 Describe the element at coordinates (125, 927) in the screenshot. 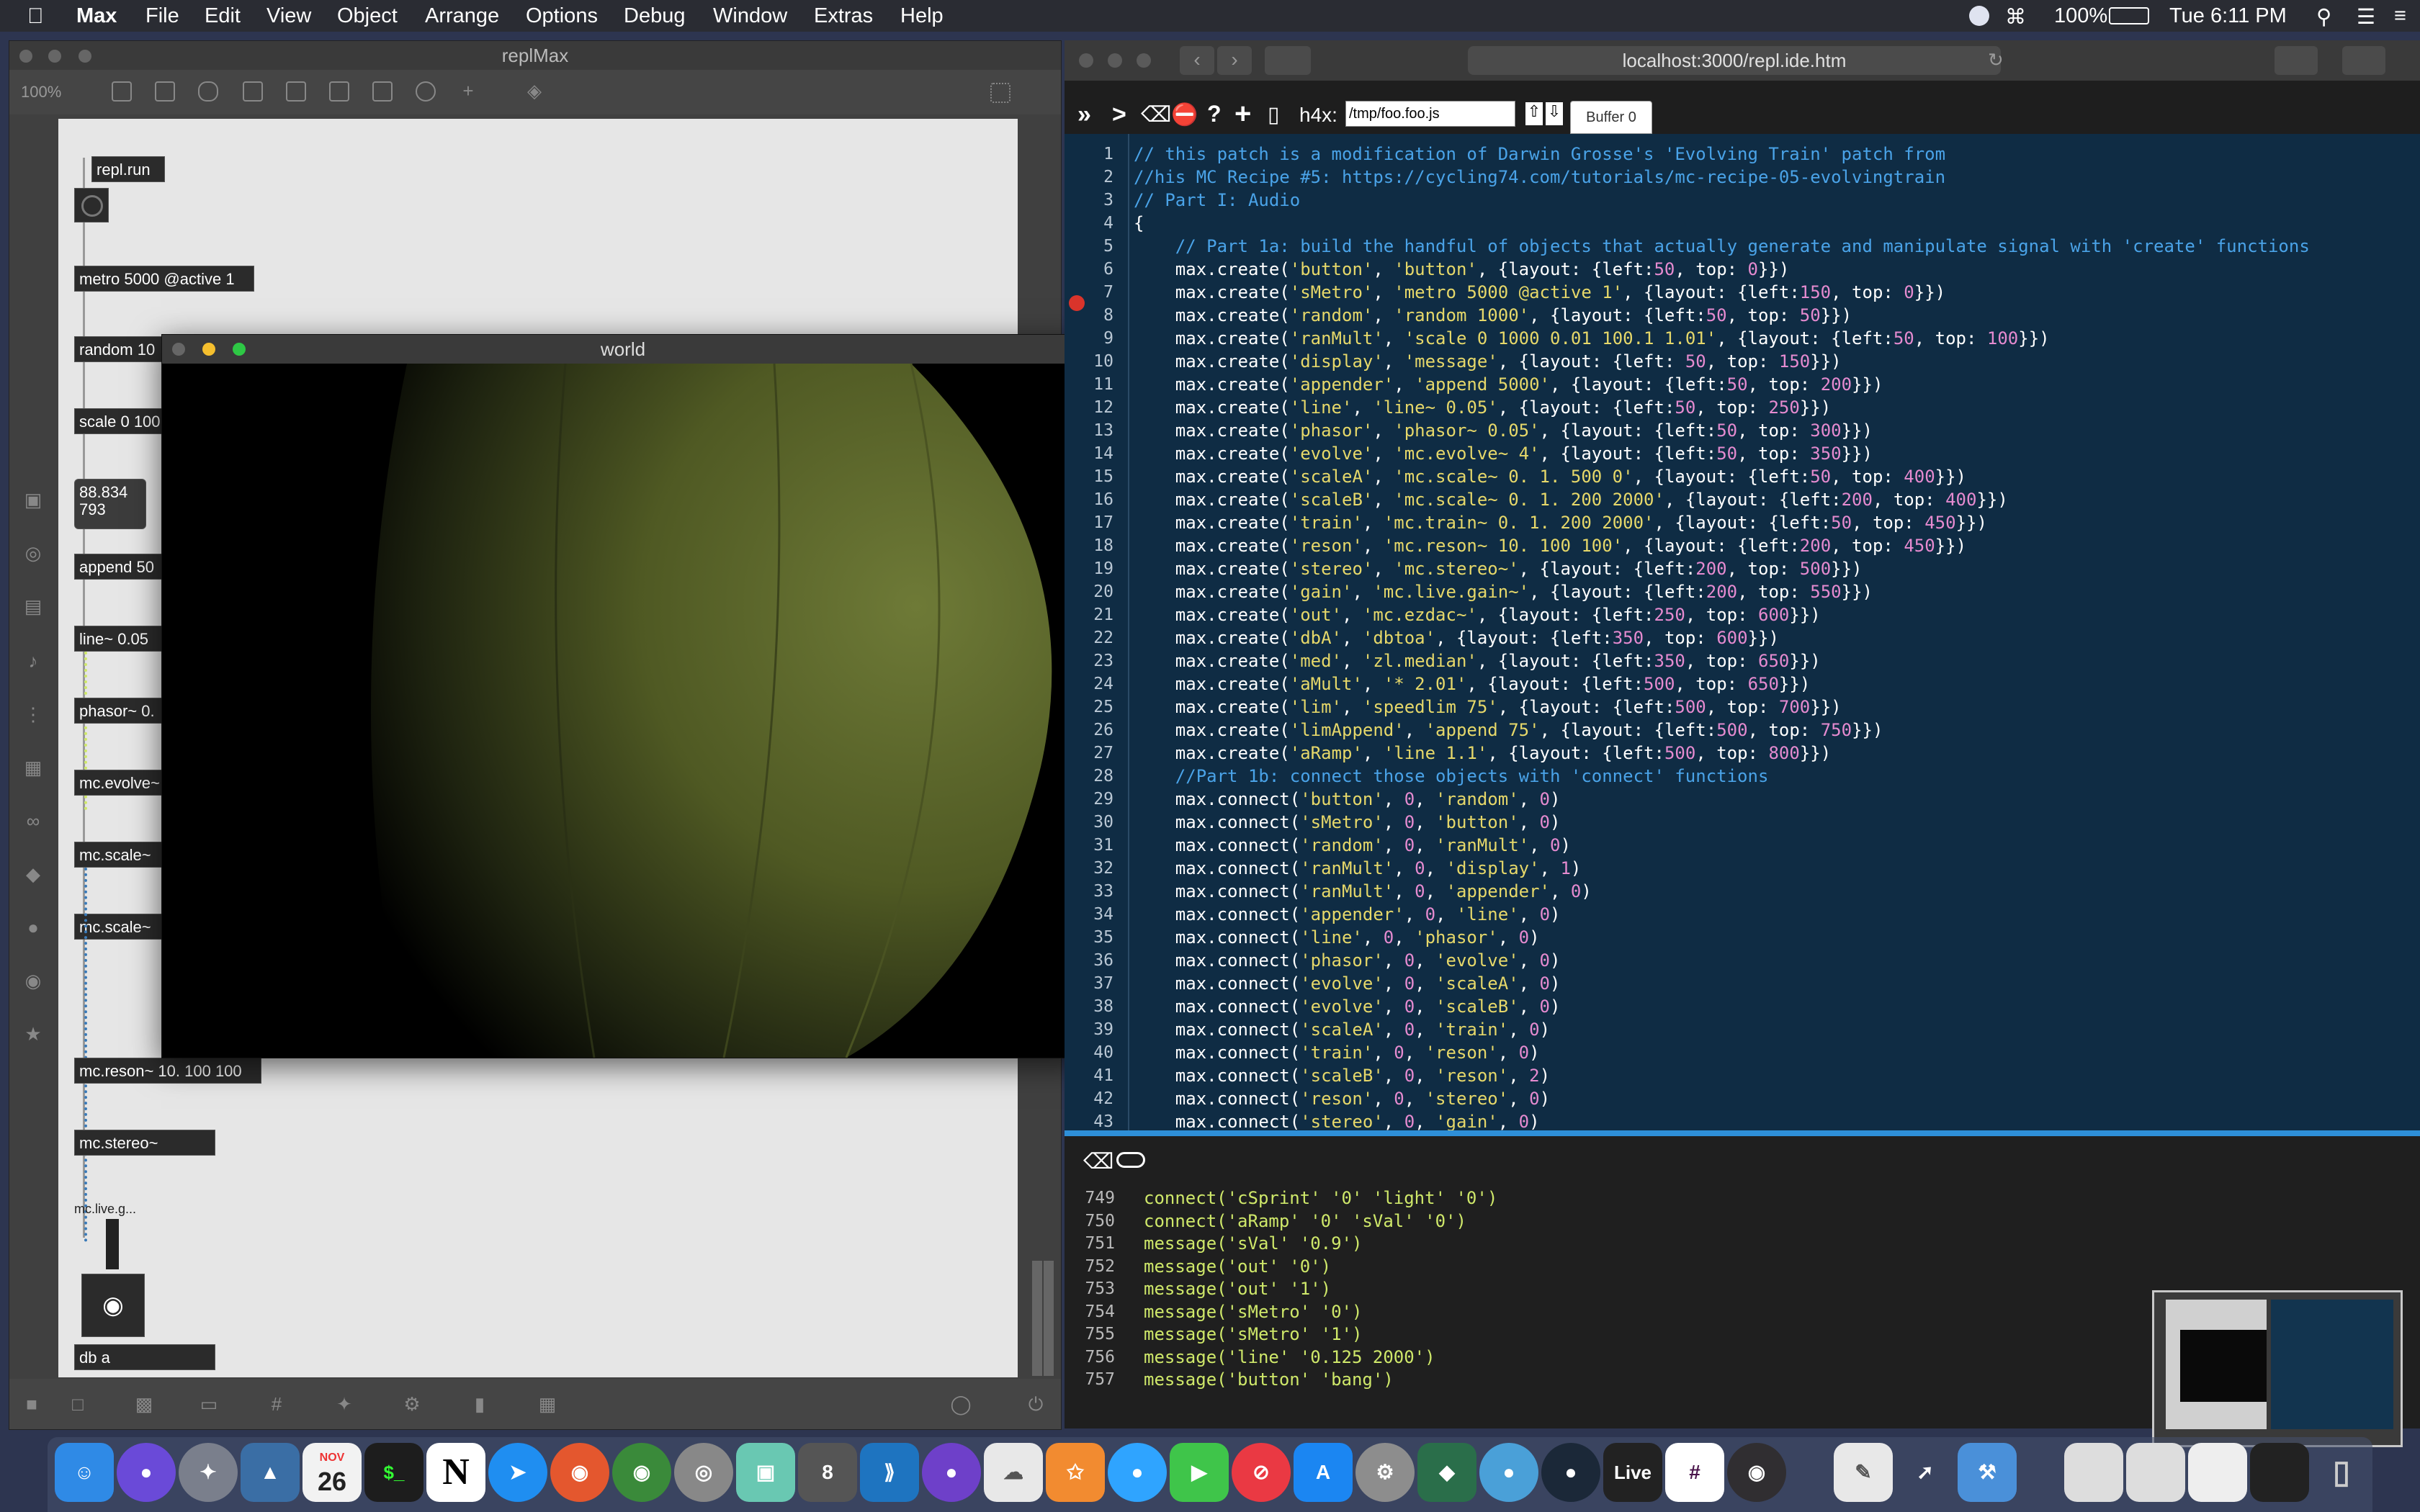

I see `scale-b-object: mc.scale~` at that location.